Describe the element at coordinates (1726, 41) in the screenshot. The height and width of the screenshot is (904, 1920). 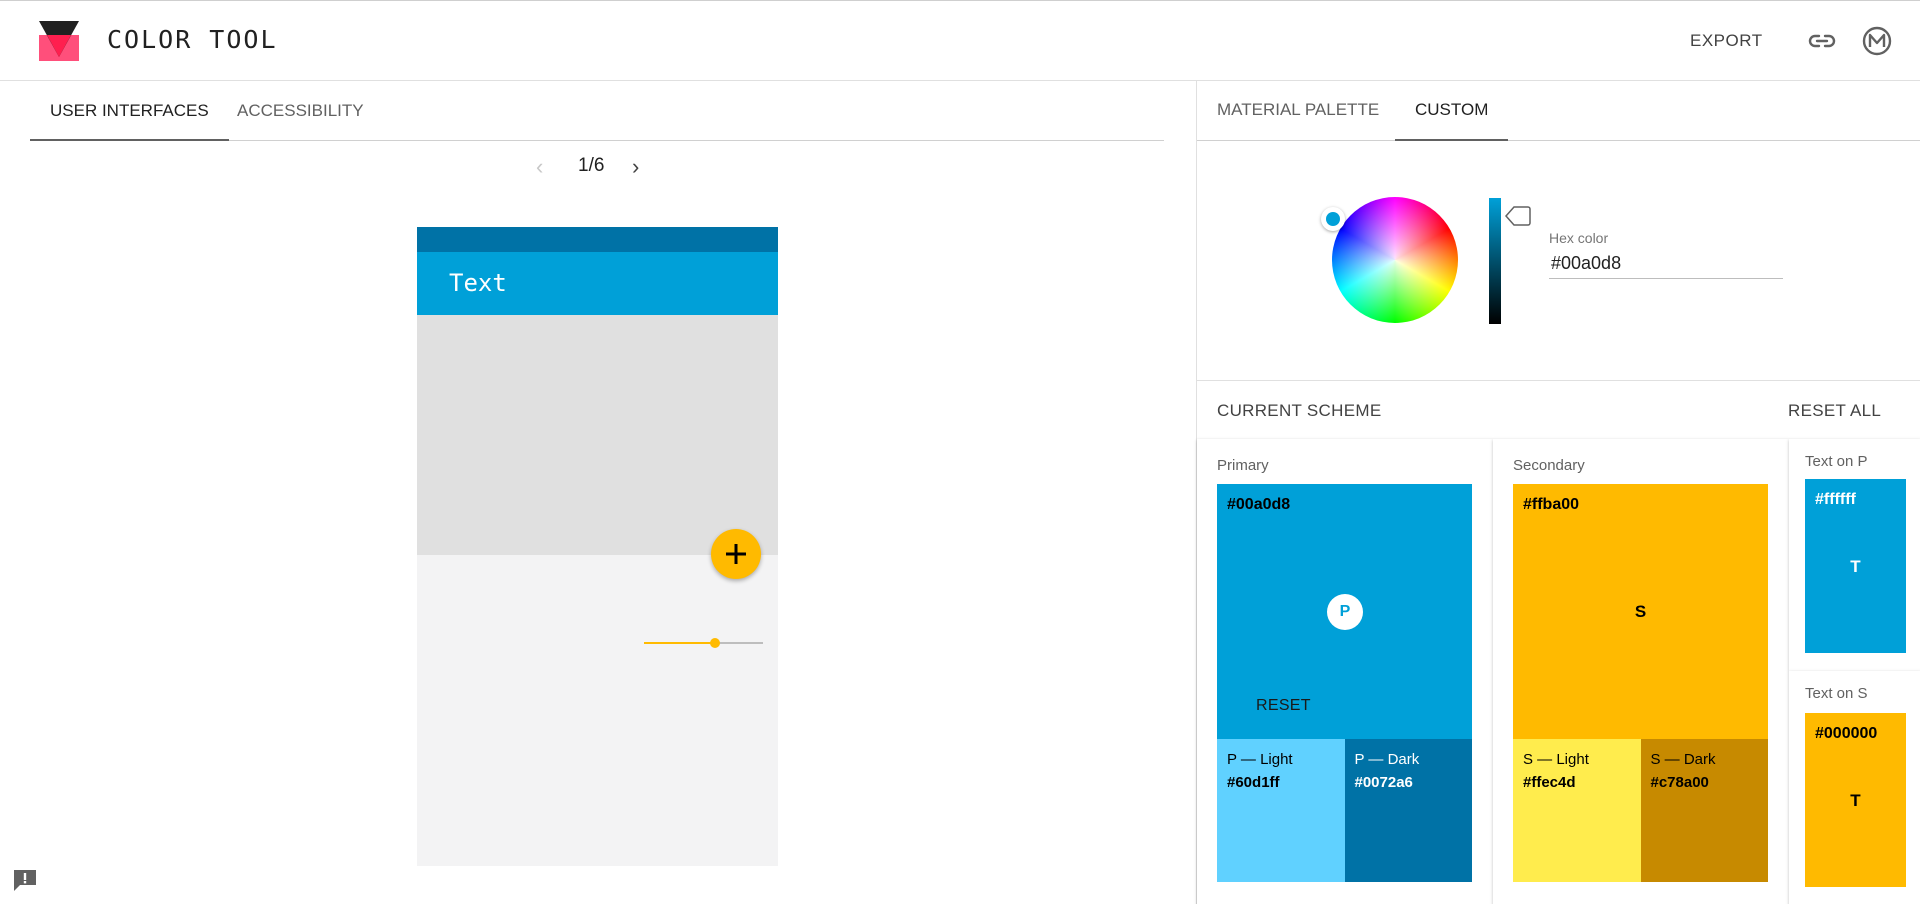
I see `export-button: EXPORT` at that location.